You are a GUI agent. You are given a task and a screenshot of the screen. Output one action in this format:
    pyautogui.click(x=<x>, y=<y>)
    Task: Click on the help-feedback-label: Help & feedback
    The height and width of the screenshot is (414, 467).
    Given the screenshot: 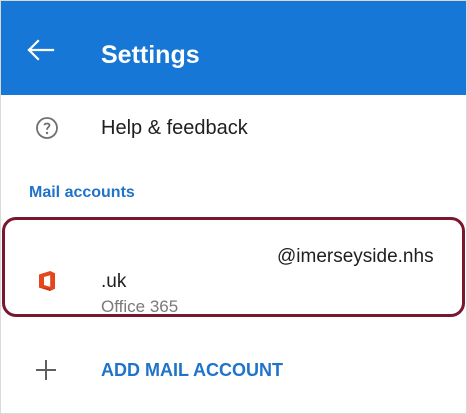 What is the action you would take?
    pyautogui.click(x=174, y=128)
    